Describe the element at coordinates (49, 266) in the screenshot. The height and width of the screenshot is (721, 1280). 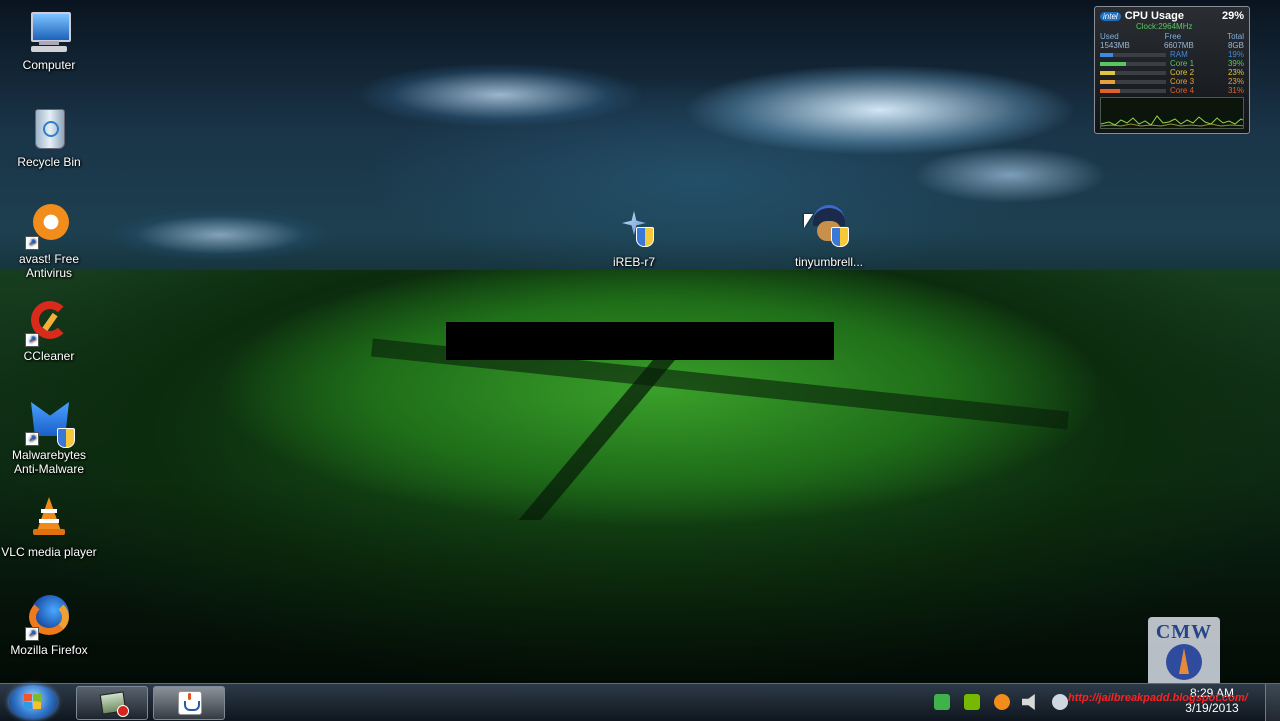
I see `desktop-icon-label: avast! Free Antivirus` at that location.